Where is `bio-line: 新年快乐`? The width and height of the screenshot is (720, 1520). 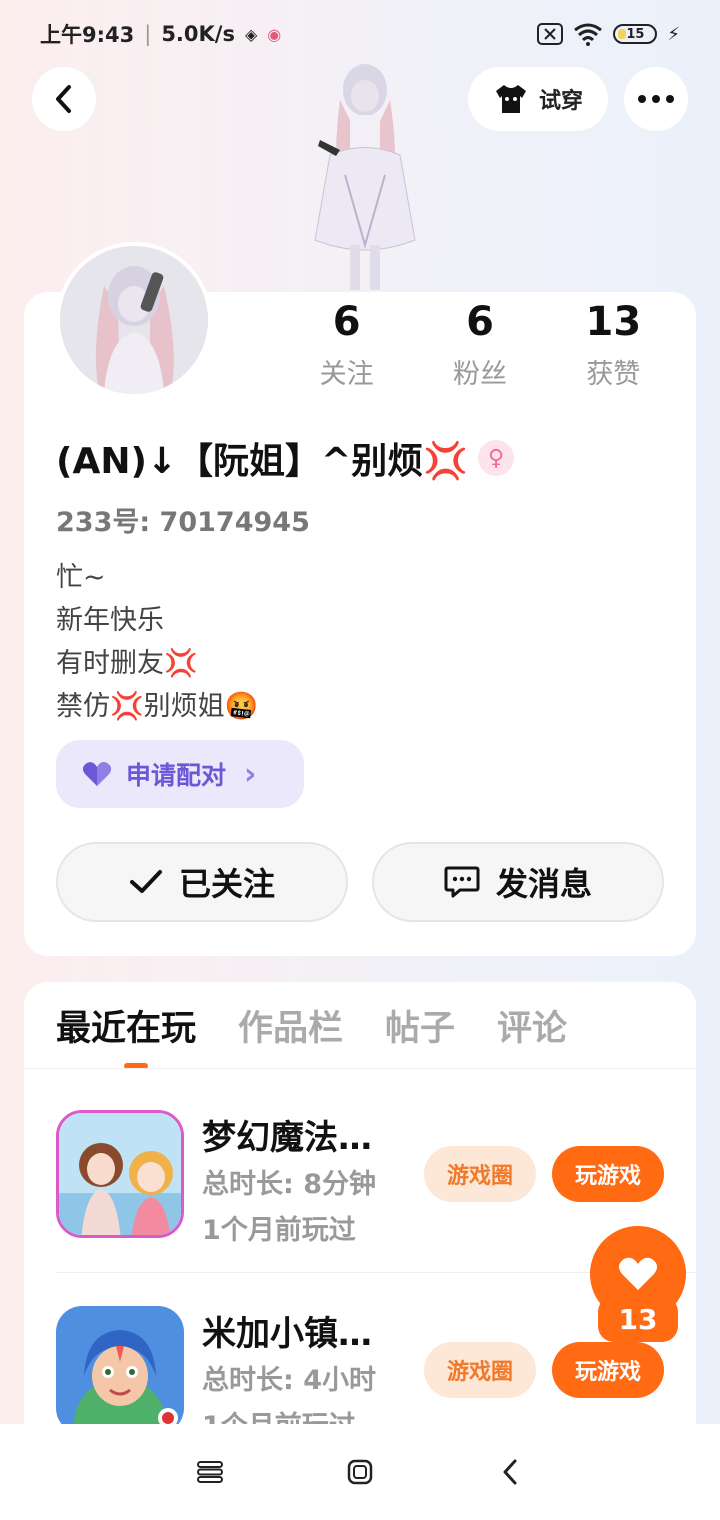 bio-line: 新年快乐 is located at coordinates (110, 620).